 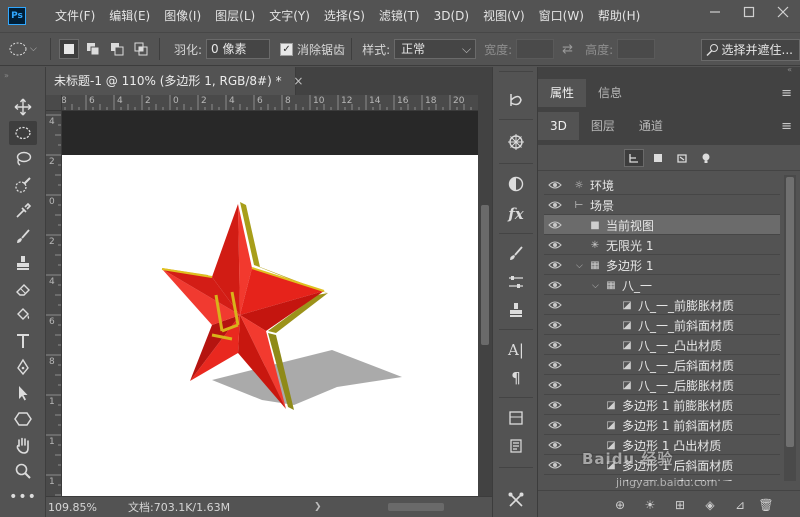 I want to click on menu-item: 3D(D), so click(x=451, y=16).